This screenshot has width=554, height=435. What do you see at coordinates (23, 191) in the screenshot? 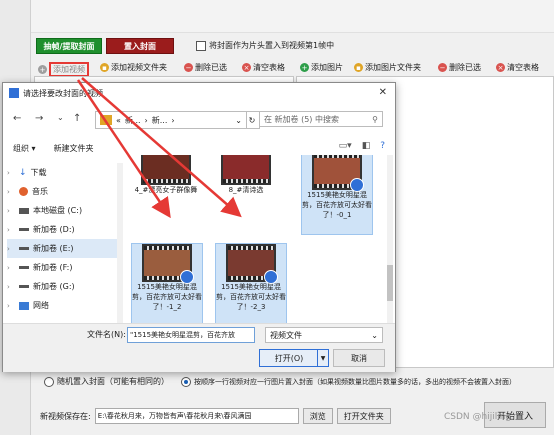
I see `music-icon` at bounding box center [23, 191].